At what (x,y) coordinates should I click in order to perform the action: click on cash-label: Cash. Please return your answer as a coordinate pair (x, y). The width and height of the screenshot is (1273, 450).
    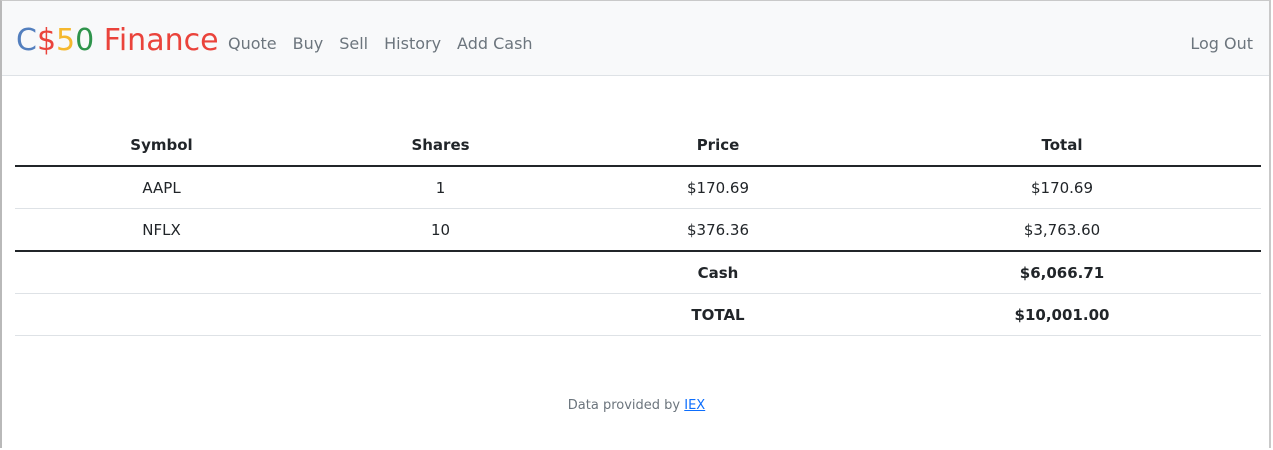
    Looking at the image, I should click on (718, 272).